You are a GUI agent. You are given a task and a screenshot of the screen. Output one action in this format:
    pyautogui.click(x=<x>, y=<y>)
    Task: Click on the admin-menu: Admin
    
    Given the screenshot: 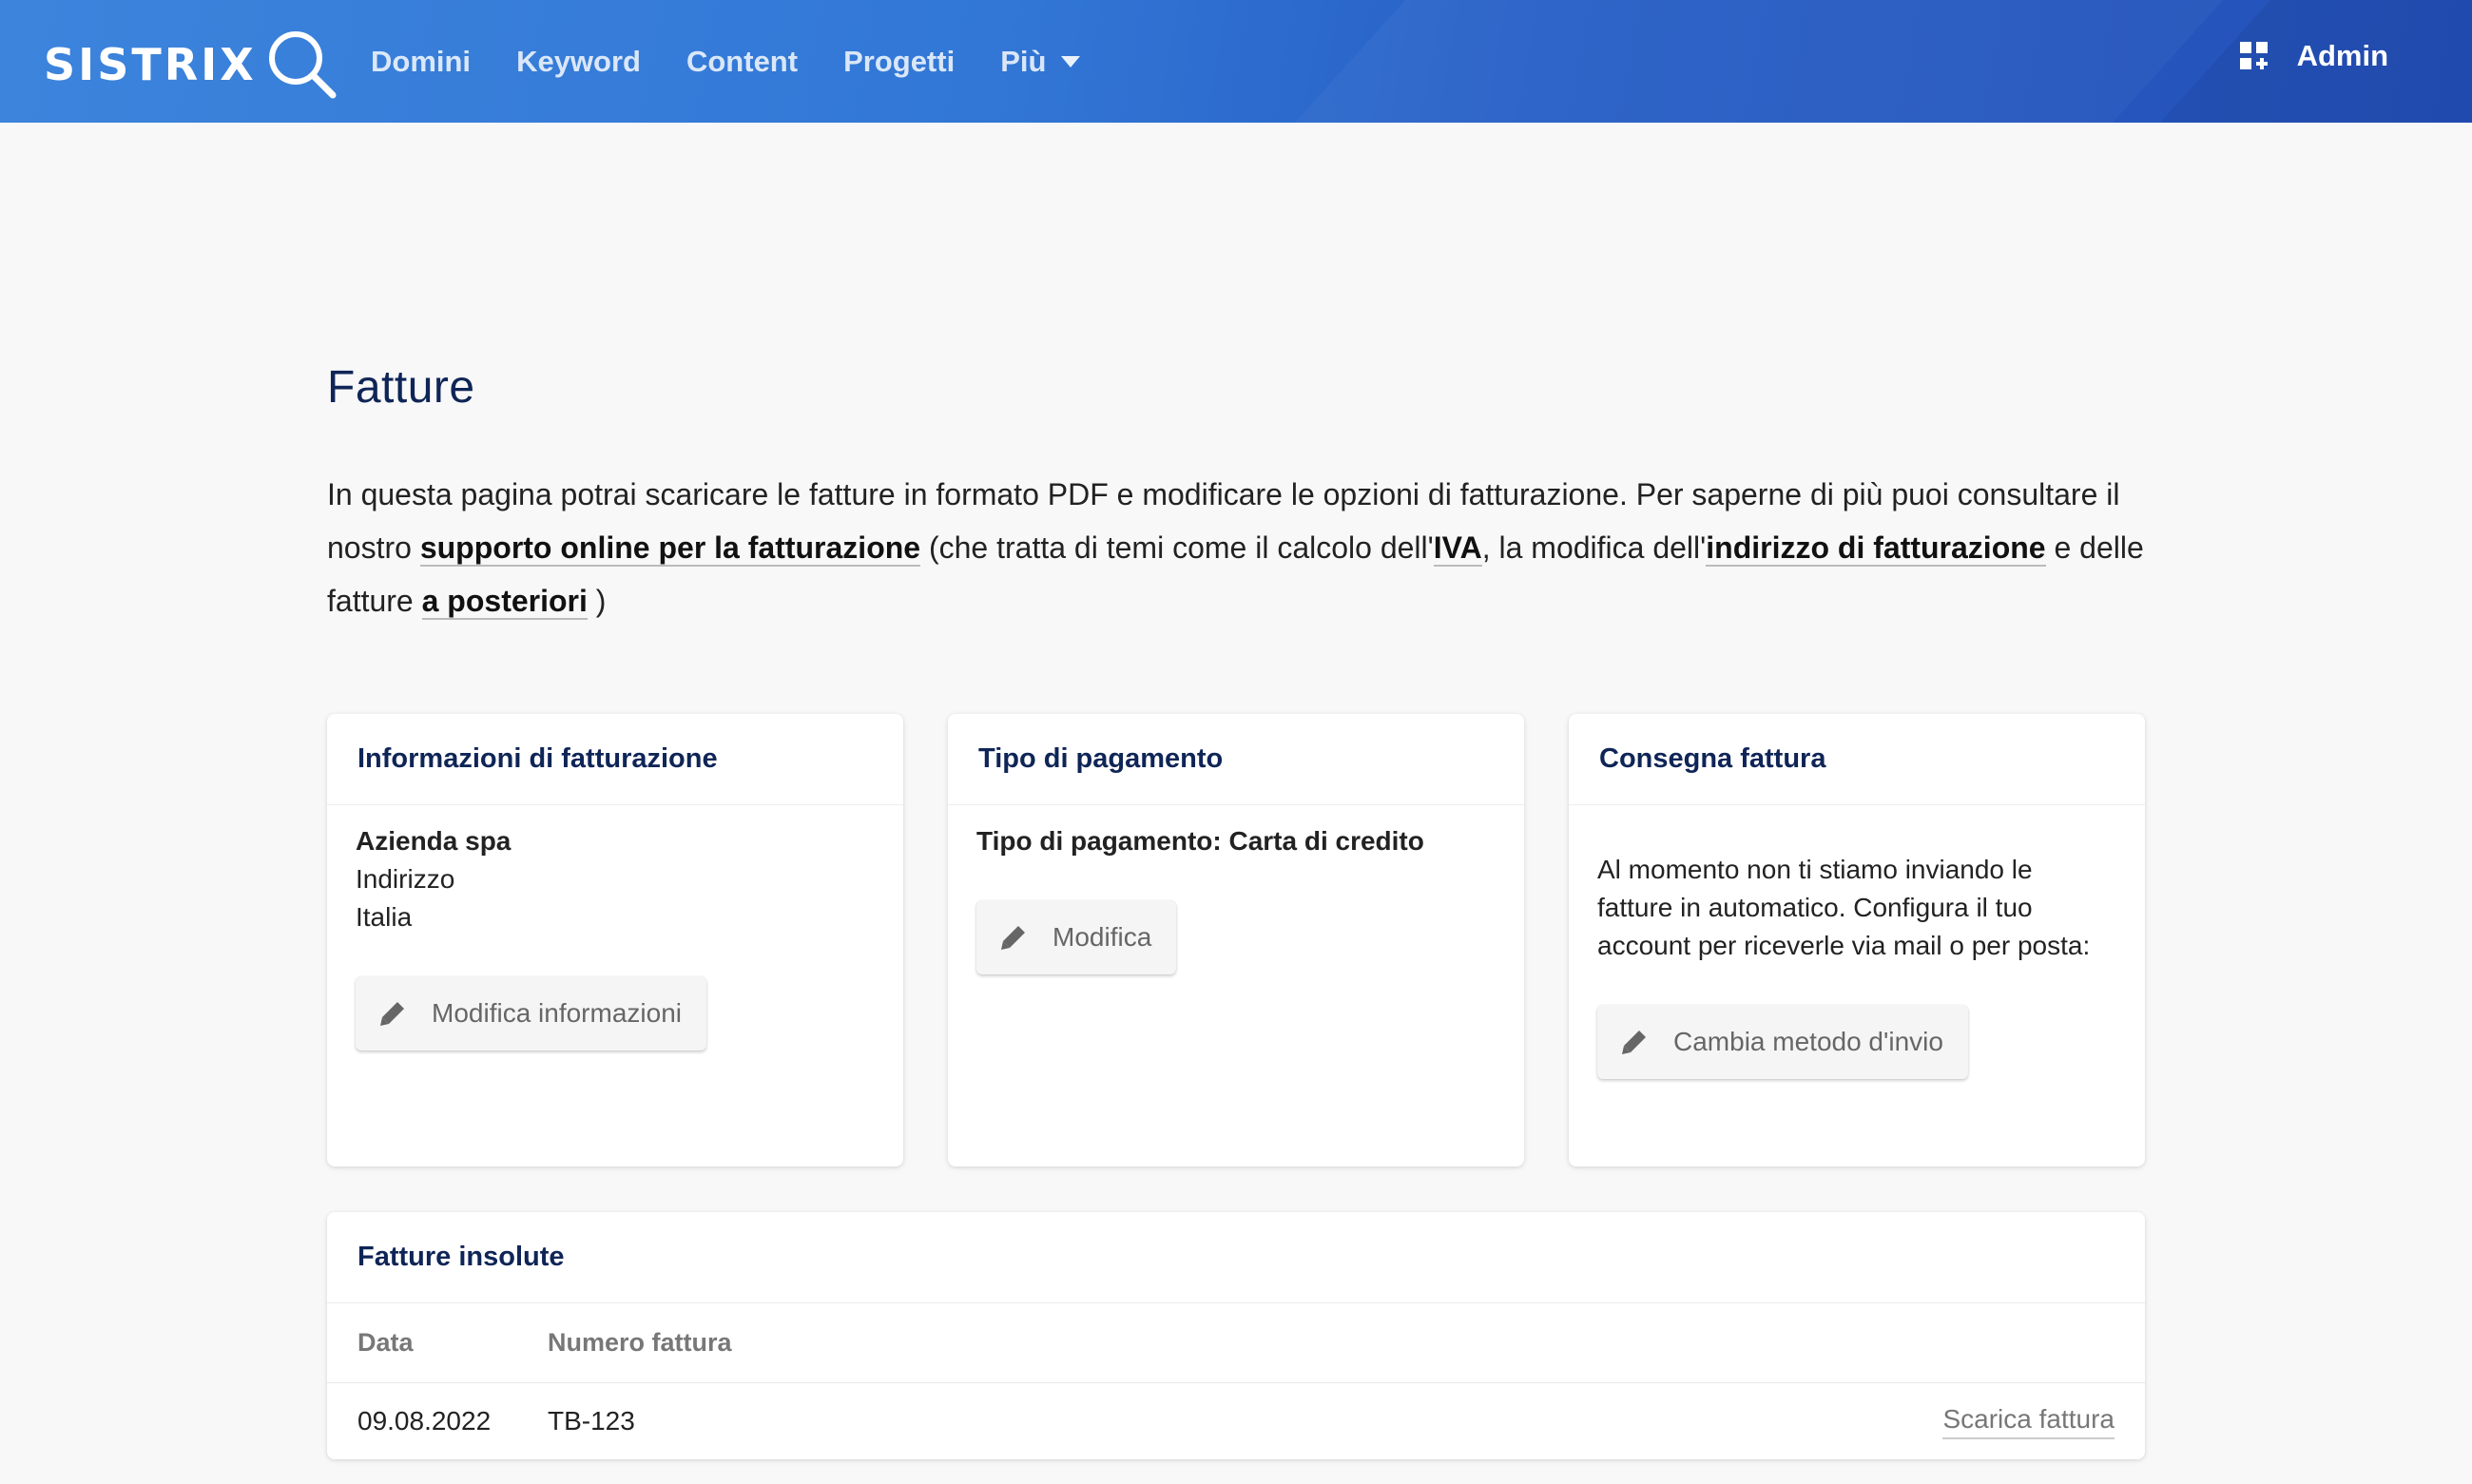 What is the action you would take?
    pyautogui.click(x=2314, y=56)
    